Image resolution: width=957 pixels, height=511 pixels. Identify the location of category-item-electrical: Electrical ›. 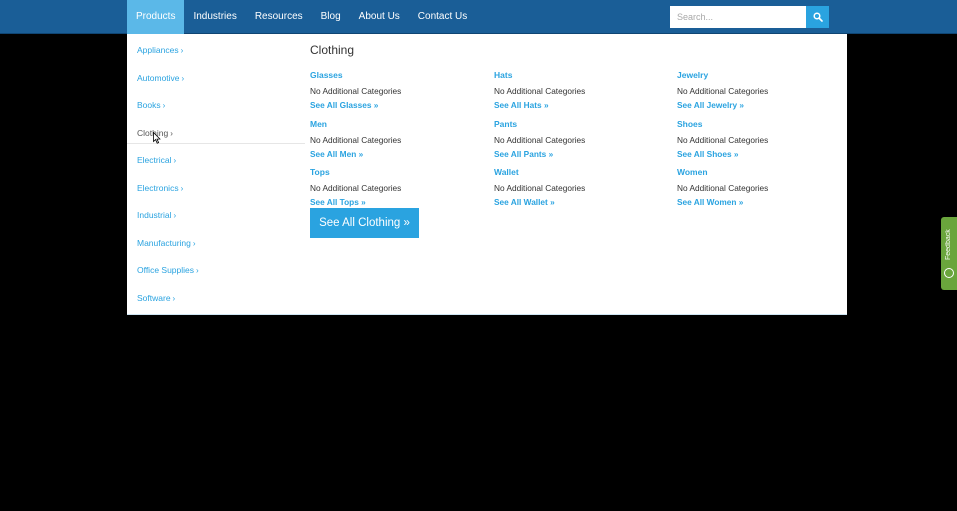
(216, 158).